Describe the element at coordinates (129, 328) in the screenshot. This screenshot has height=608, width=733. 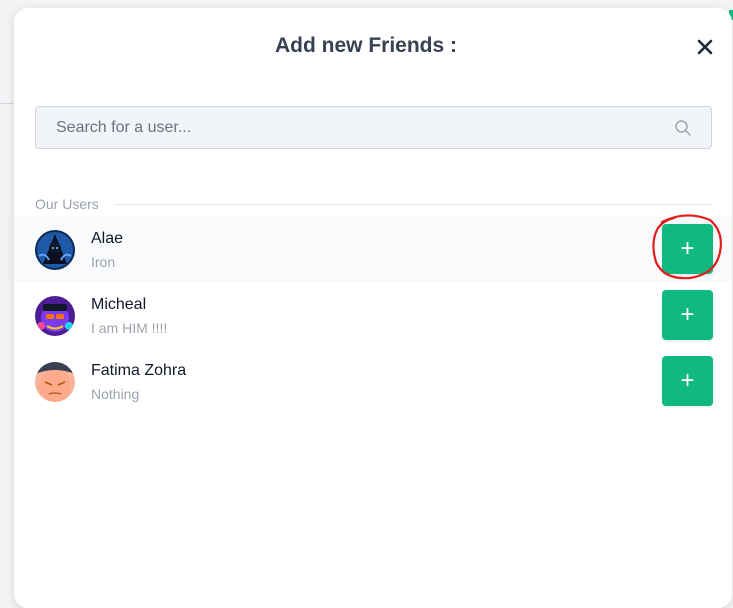
I see `user-status: I am HIM !!!!` at that location.